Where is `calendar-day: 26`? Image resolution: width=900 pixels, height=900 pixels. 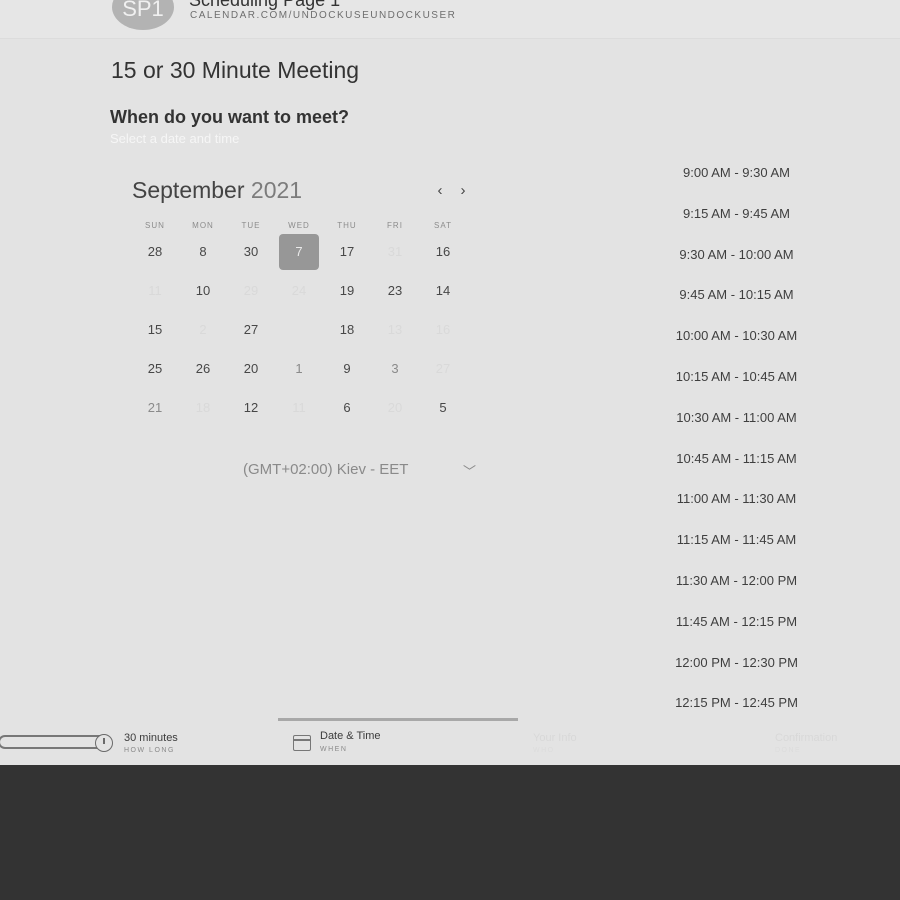
calendar-day: 26 is located at coordinates (203, 369).